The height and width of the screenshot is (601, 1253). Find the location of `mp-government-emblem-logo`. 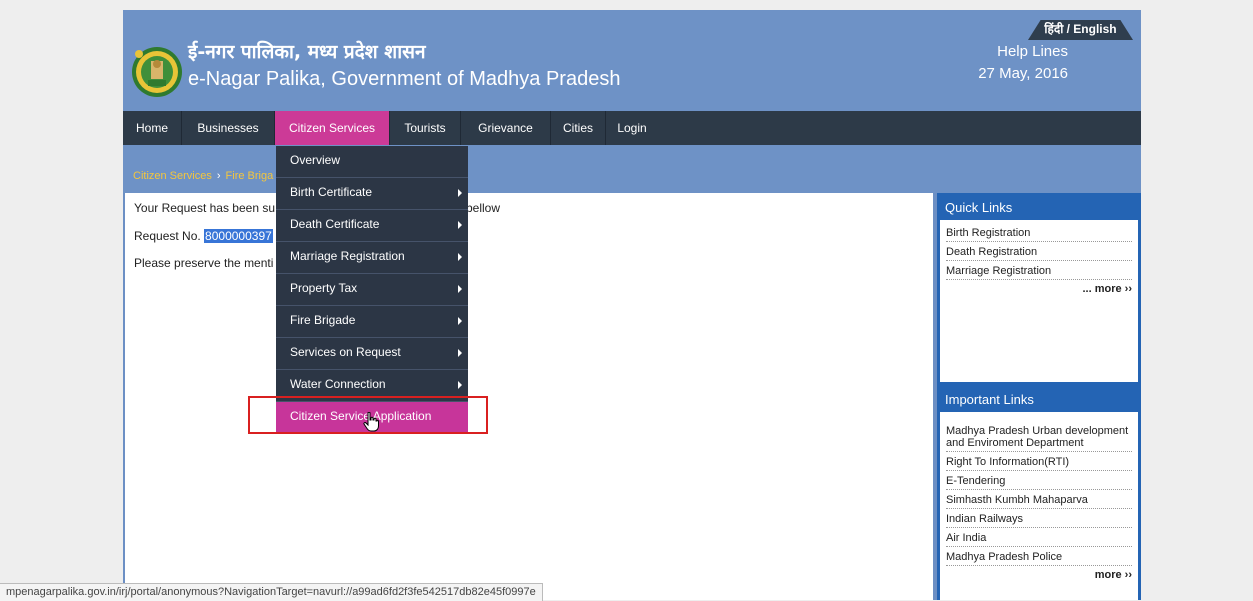

mp-government-emblem-logo is located at coordinates (157, 72).